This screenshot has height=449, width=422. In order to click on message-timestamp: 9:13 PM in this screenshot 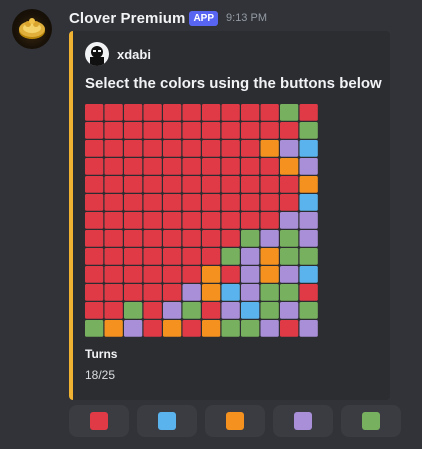, I will do `click(246, 18)`.